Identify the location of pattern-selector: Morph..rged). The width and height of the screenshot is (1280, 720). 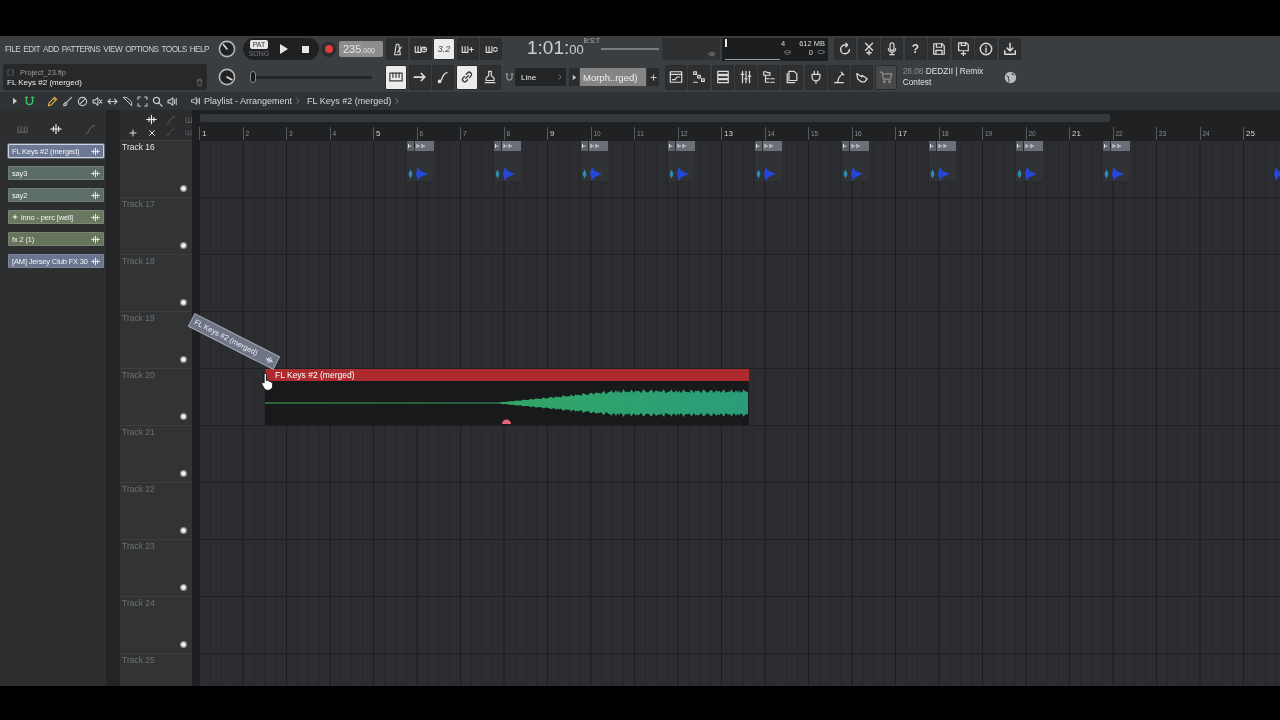
(613, 77).